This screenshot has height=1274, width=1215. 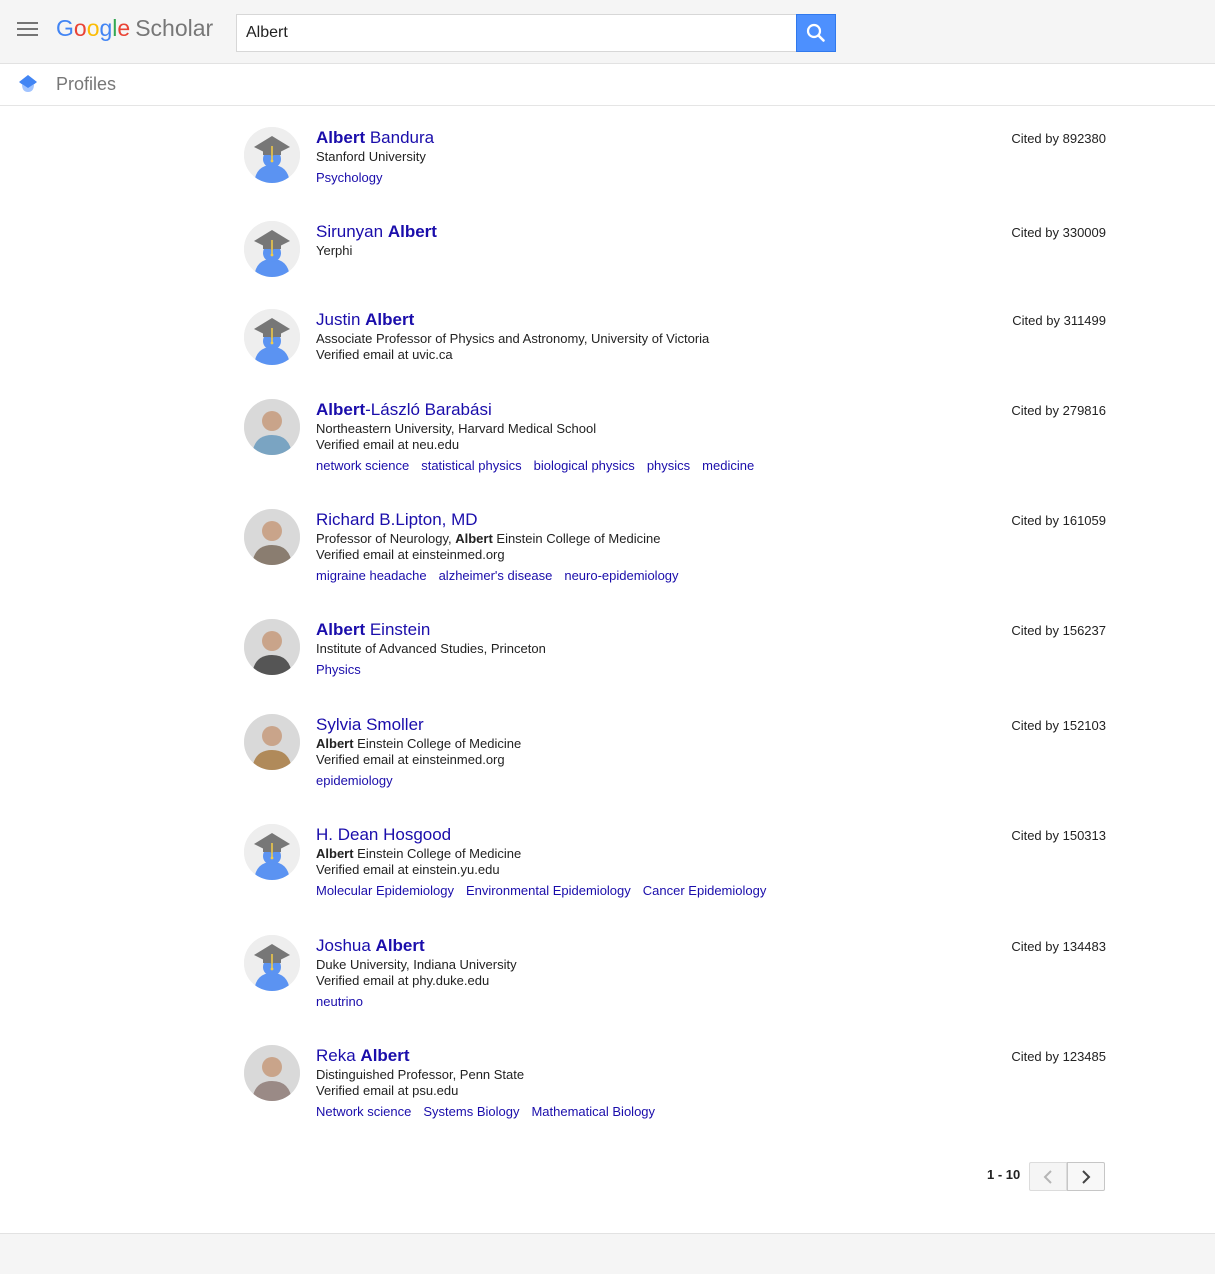 What do you see at coordinates (385, 890) in the screenshot?
I see `interest-link: Molecular Epidemiology` at bounding box center [385, 890].